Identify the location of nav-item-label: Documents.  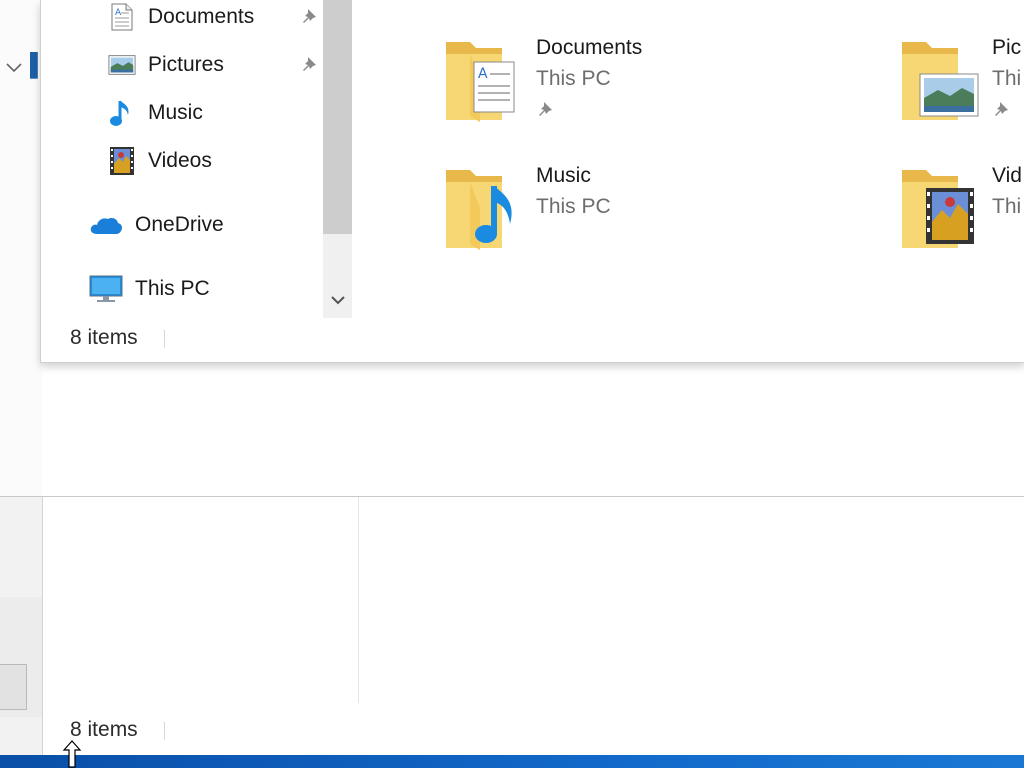
(201, 16).